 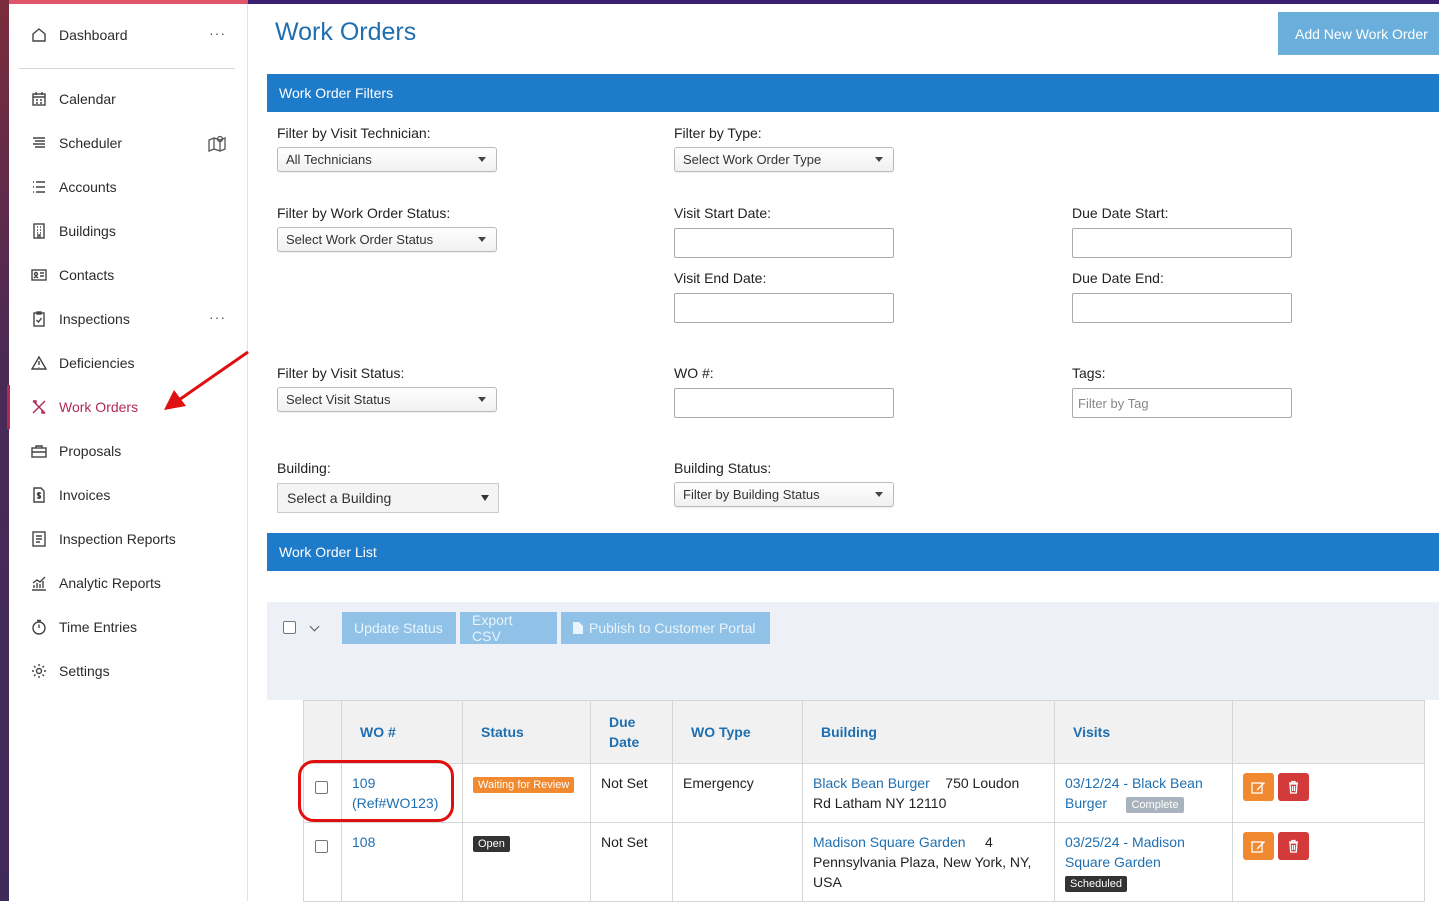 What do you see at coordinates (128, 671) in the screenshot?
I see `sidebar-item-settings: Settings` at bounding box center [128, 671].